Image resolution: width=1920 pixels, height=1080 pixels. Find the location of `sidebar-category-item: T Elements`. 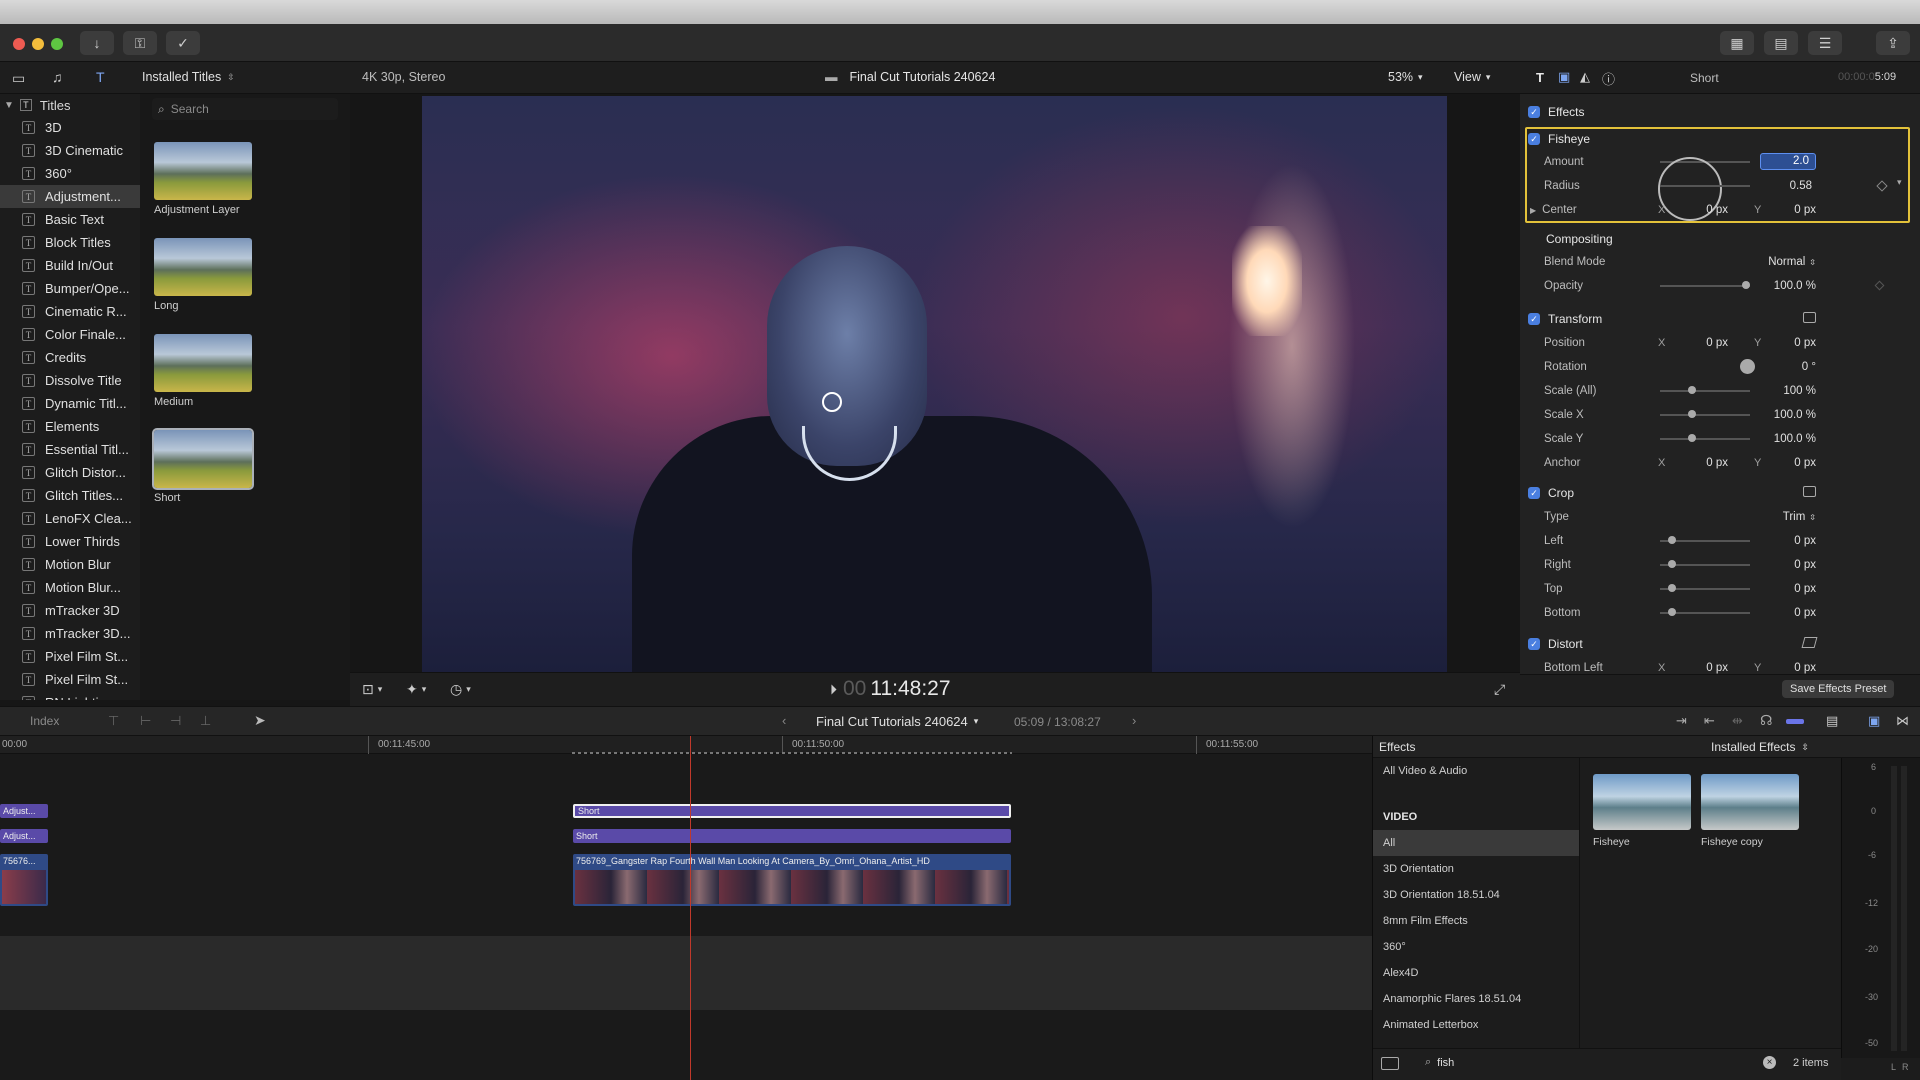

sidebar-category-item: T Elements is located at coordinates (70, 426).